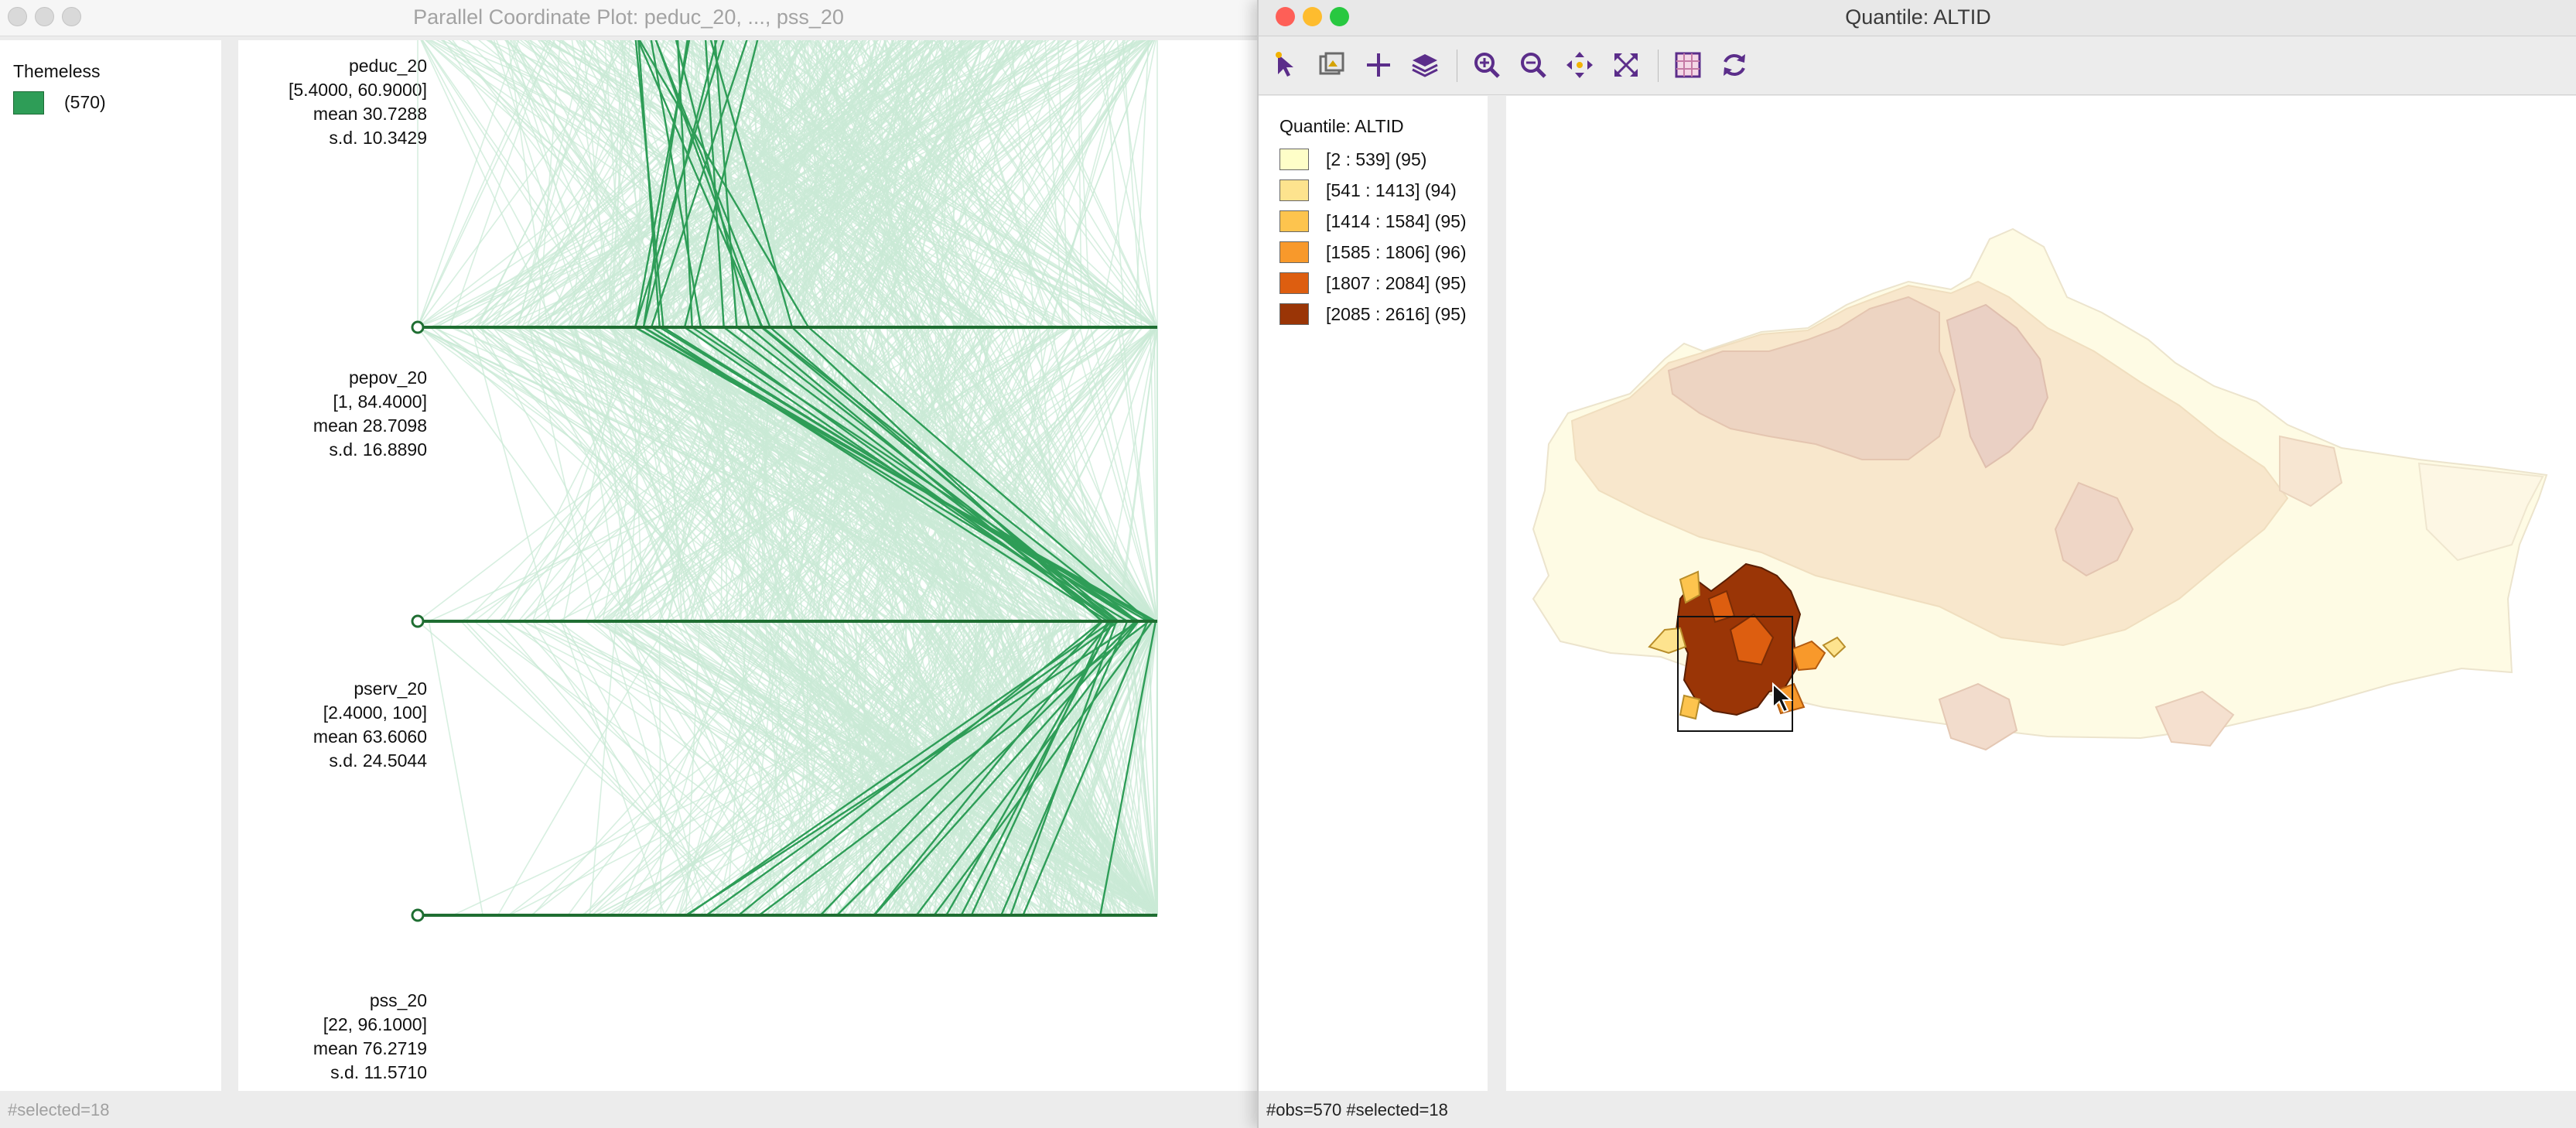 Image resolution: width=2576 pixels, height=1128 pixels. I want to click on full-extent-icon, so click(1626, 65).